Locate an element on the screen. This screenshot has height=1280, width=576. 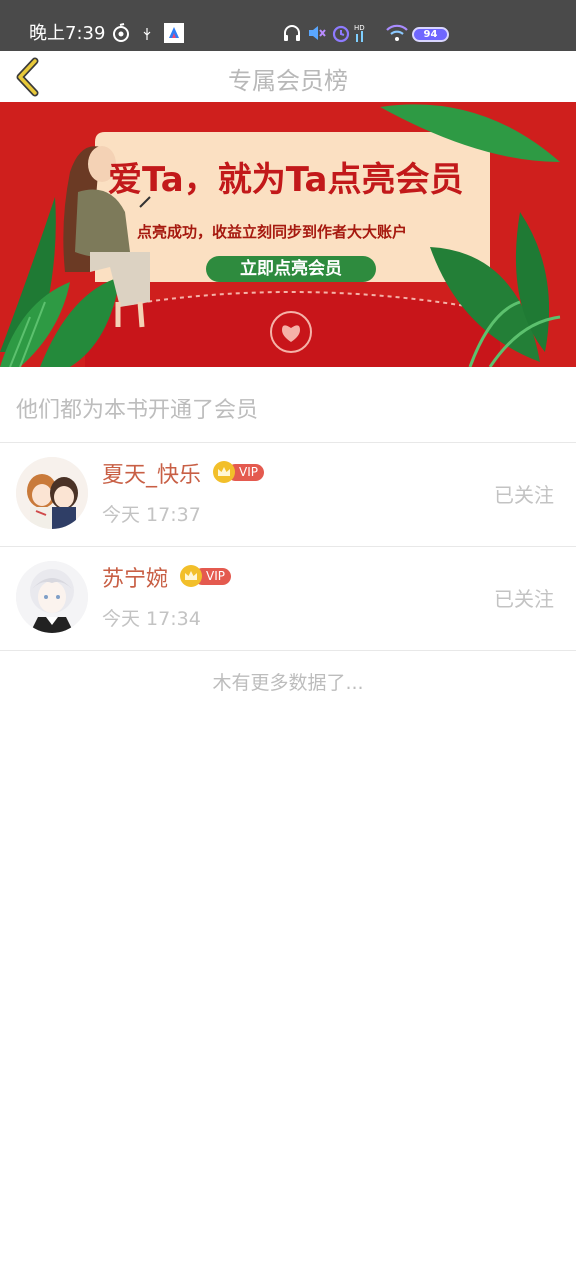
status-time: 晚上7:39 is located at coordinates (67, 33).